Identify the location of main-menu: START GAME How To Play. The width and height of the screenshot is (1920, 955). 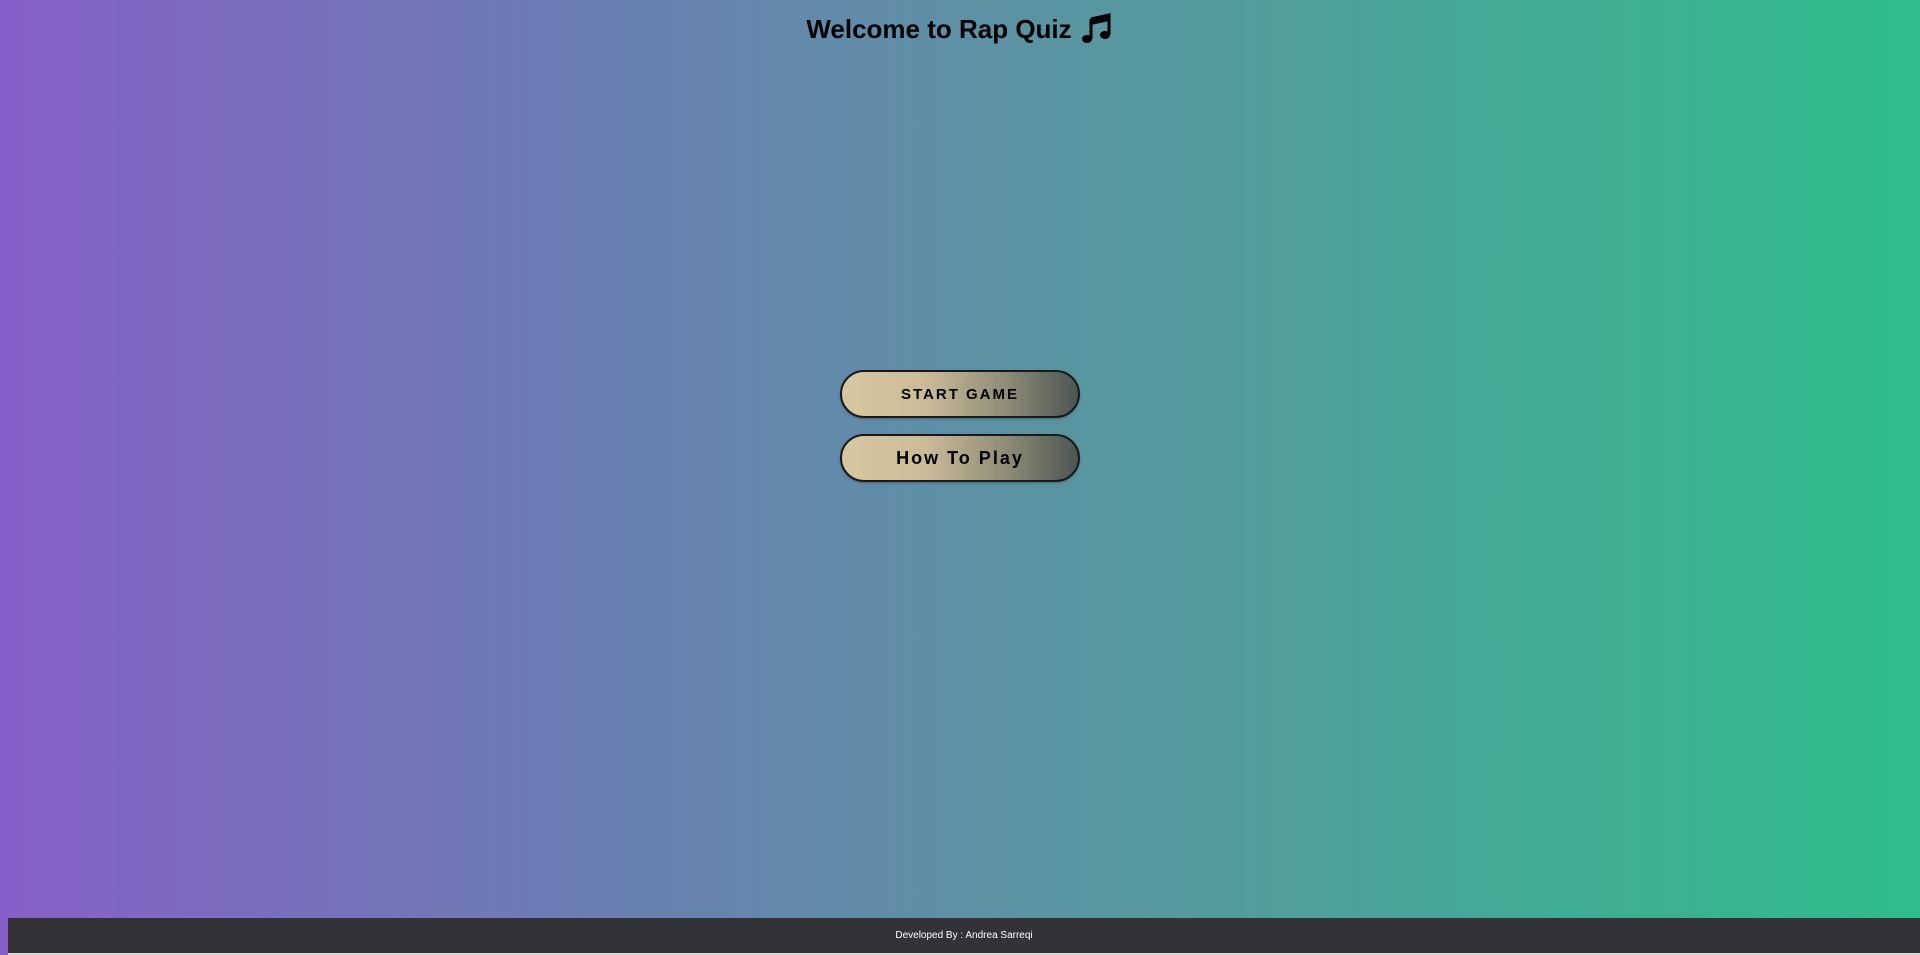
(960, 426).